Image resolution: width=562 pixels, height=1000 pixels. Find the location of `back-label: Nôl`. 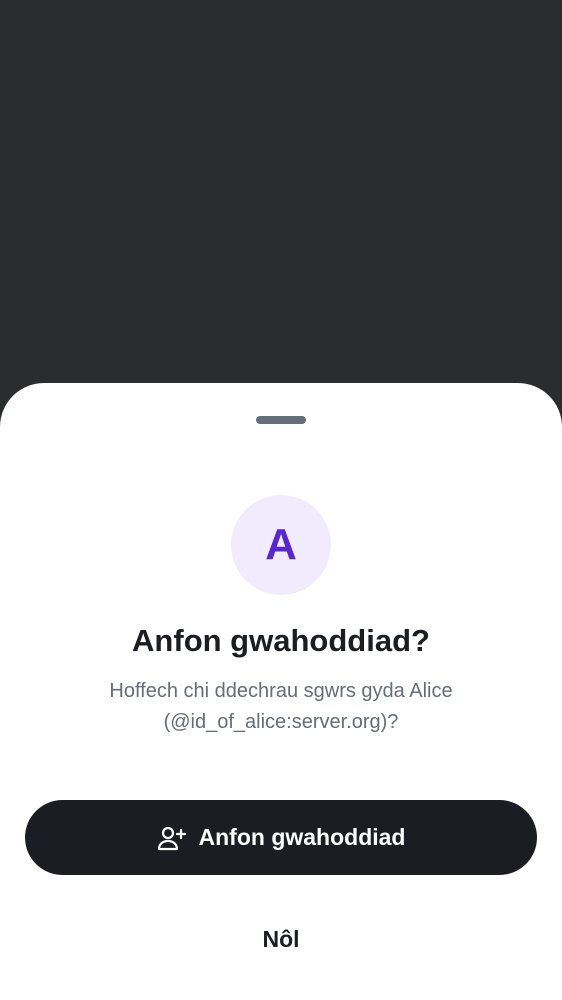

back-label: Nôl is located at coordinates (281, 938).